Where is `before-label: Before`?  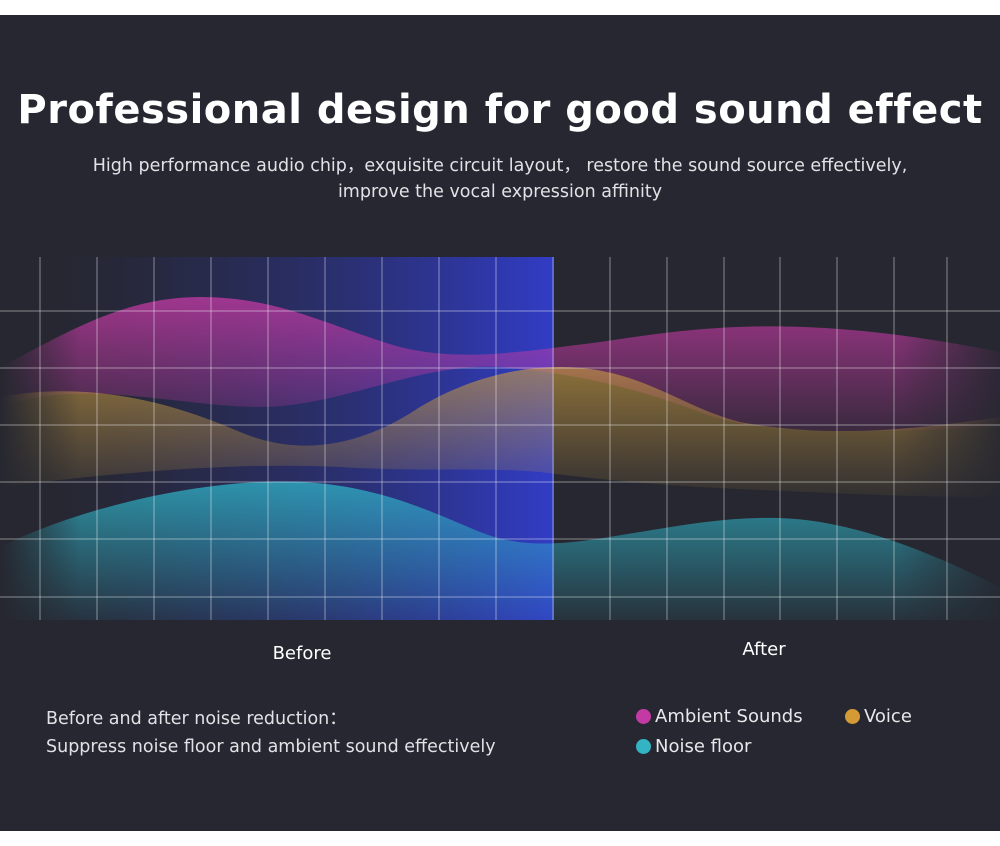
before-label: Before is located at coordinates (302, 653).